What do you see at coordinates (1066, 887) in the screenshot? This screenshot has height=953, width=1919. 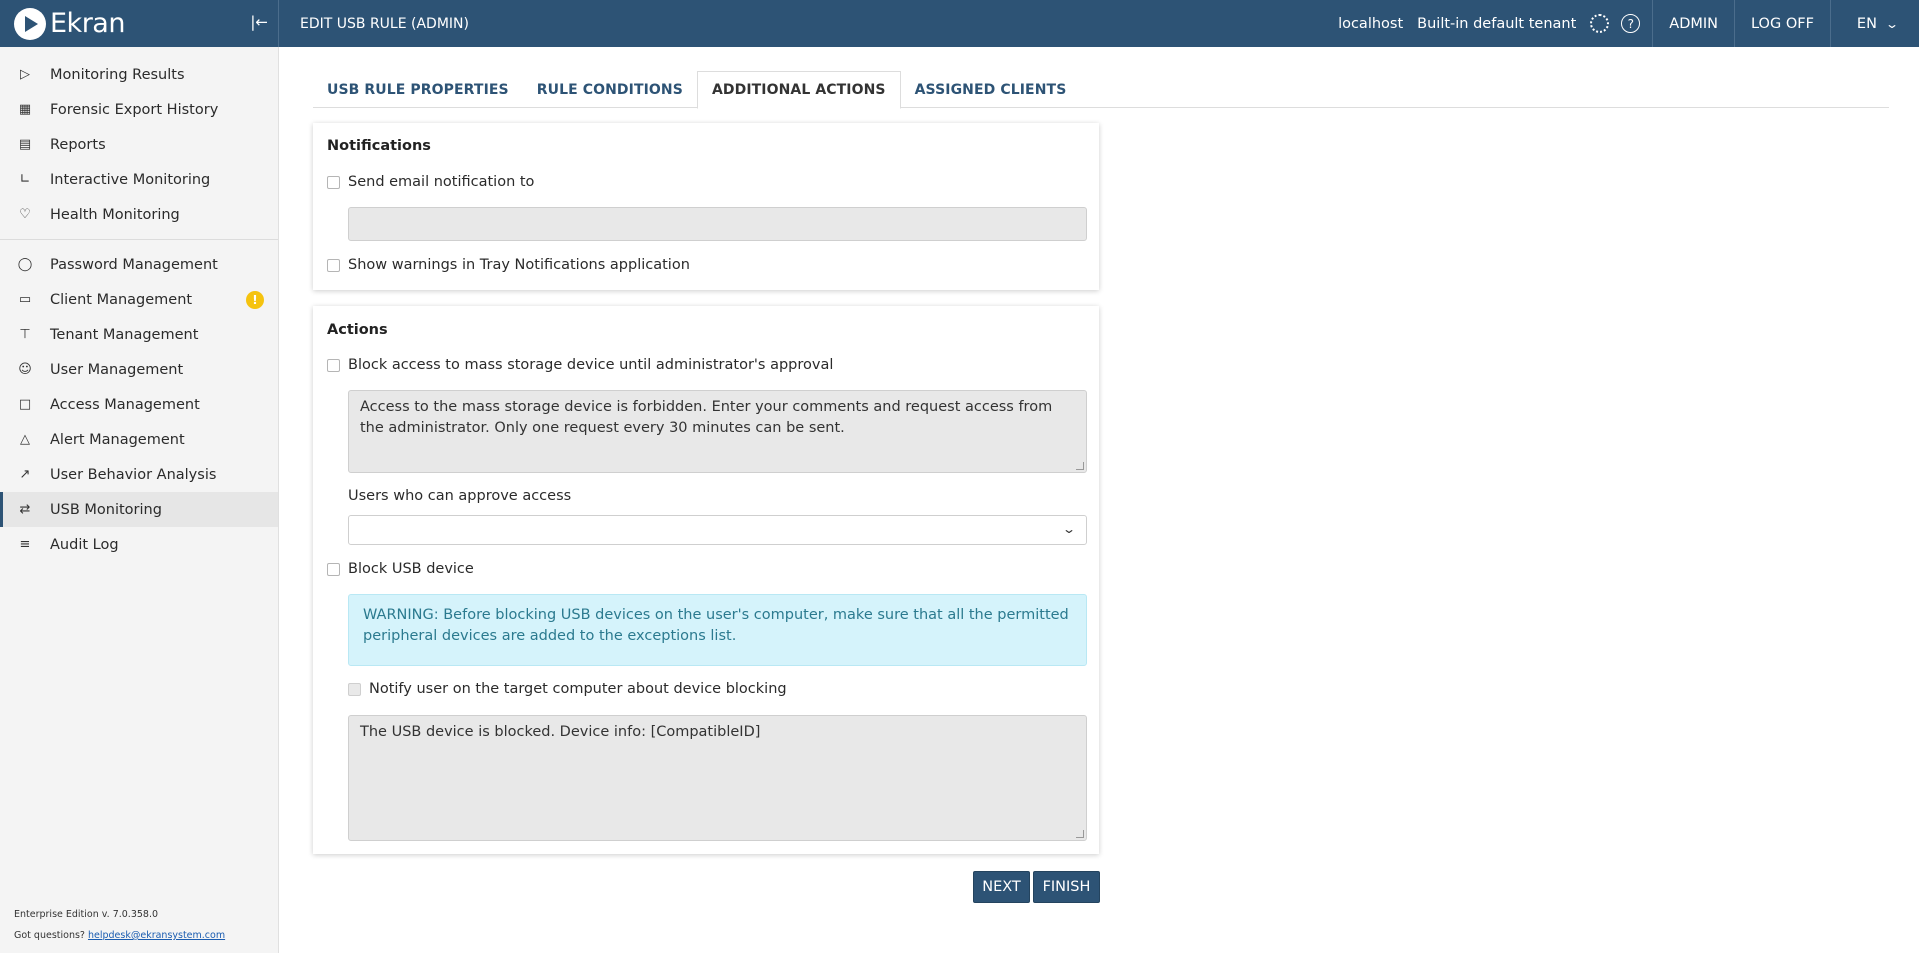 I see `finish-button: FINISH` at bounding box center [1066, 887].